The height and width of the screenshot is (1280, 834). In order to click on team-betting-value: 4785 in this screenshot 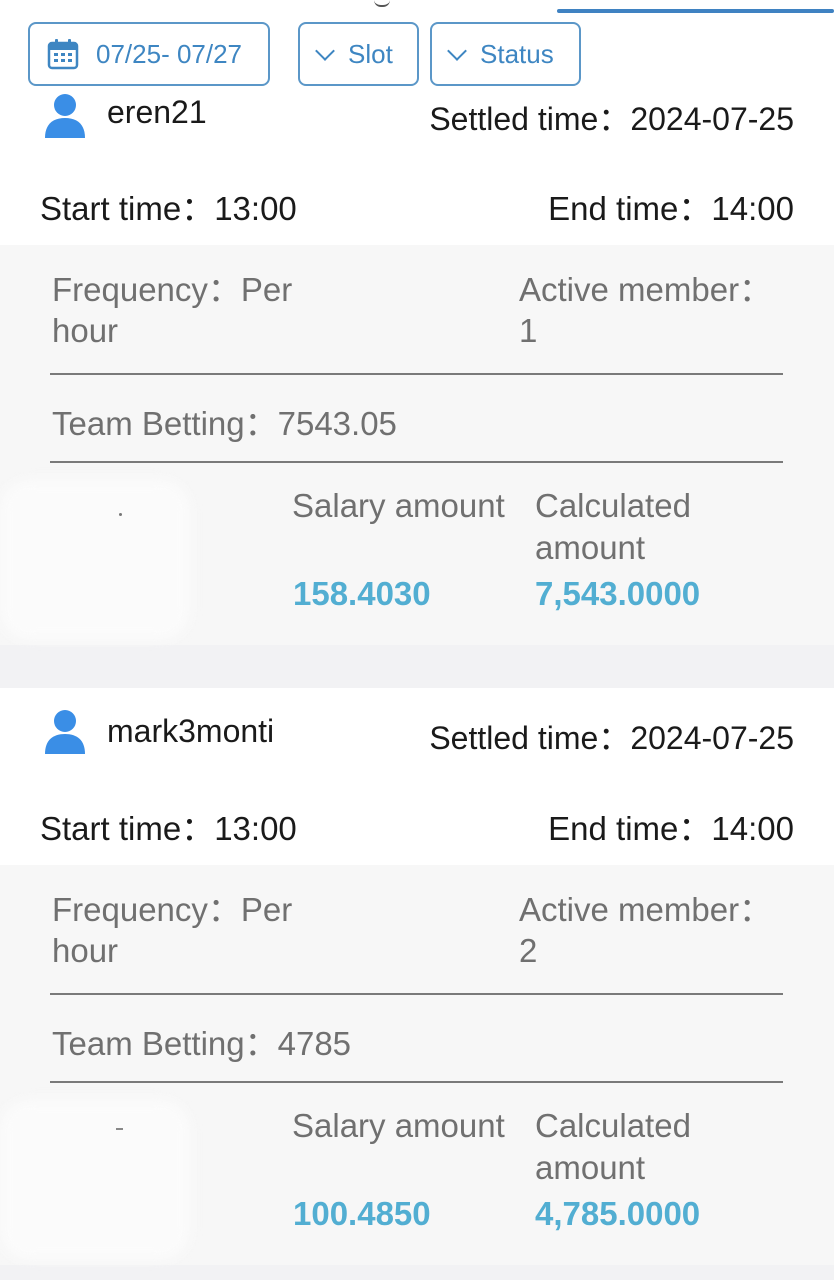, I will do `click(314, 1043)`.